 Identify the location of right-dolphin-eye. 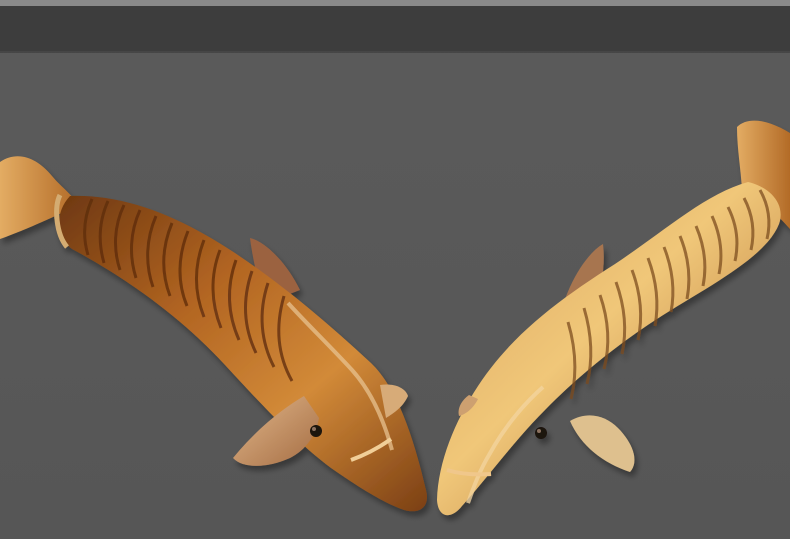
(541, 433).